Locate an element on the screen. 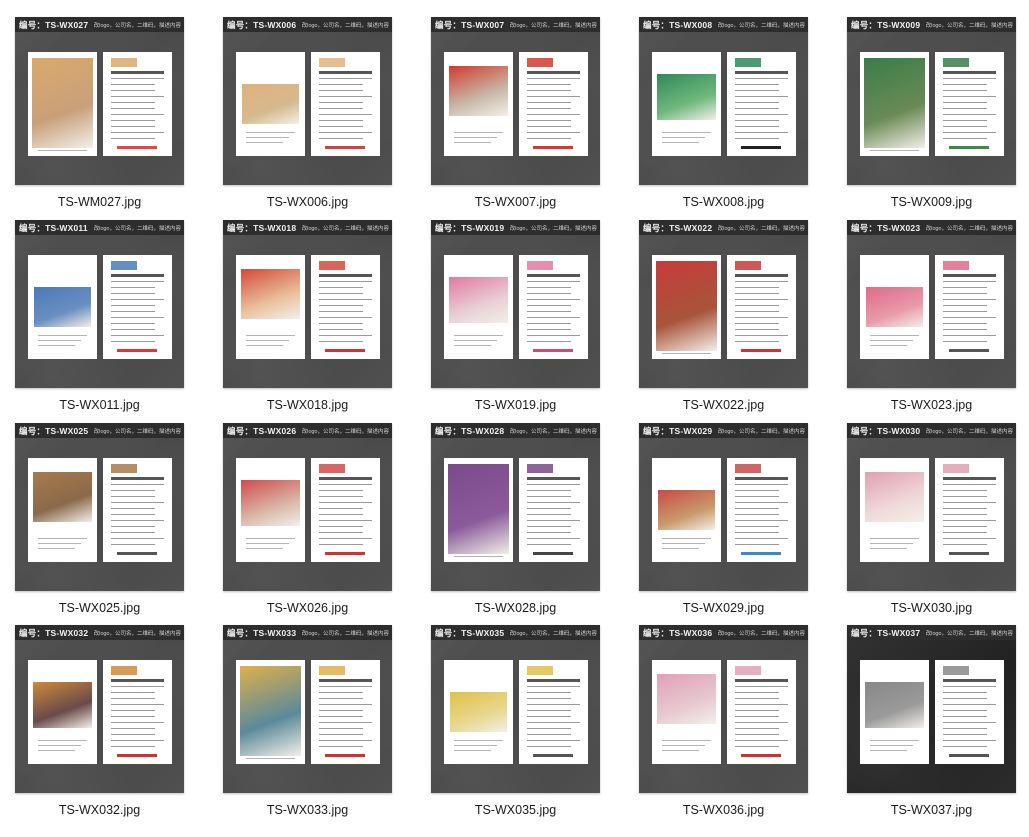 This screenshot has width=1029, height=837. file-thumbnail: 编号：TS-WX028 改logo，公司名，二维码，描述内容 is located at coordinates (515, 507).